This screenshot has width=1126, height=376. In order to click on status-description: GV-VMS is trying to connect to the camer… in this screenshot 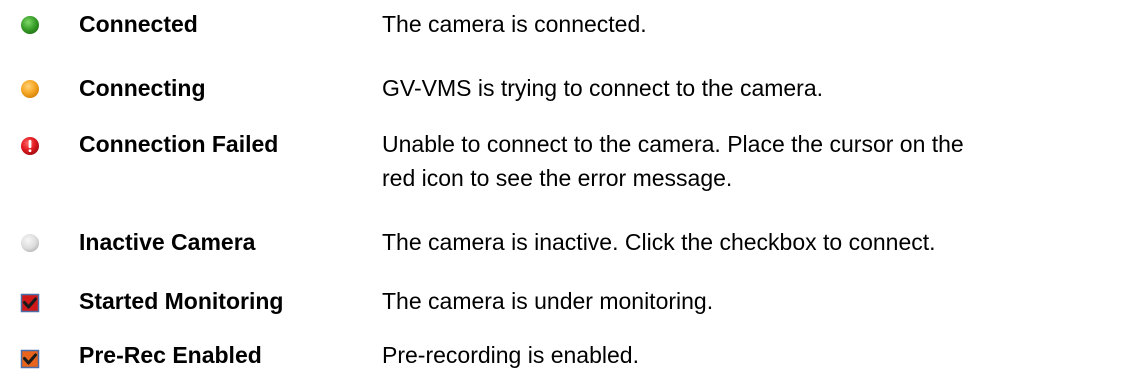, I will do `click(752, 88)`.